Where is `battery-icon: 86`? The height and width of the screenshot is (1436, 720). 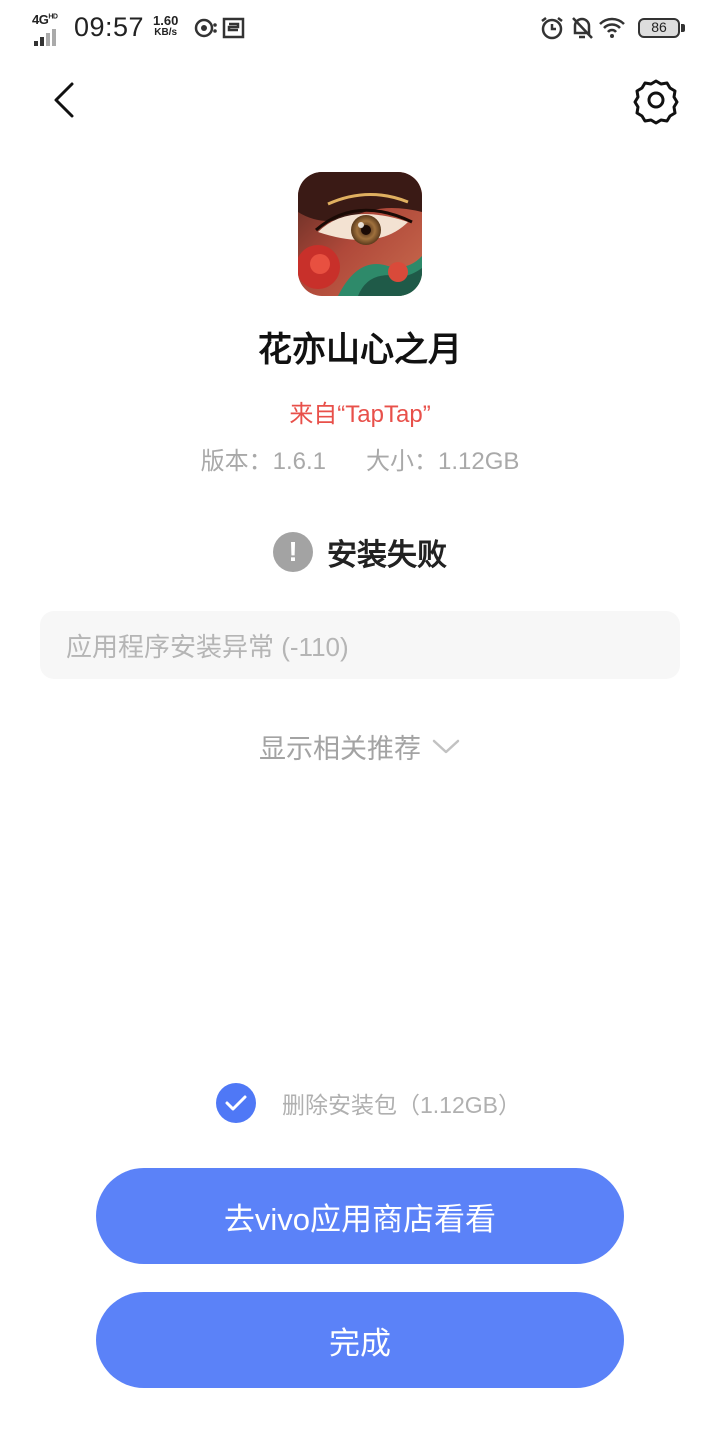
battery-icon: 86 is located at coordinates (659, 28).